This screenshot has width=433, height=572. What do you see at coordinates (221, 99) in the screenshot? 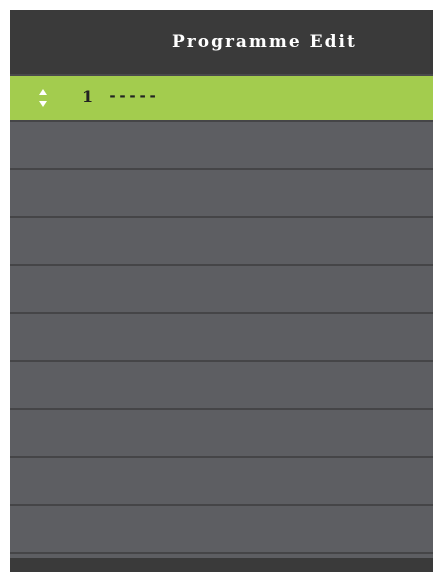
I see `programme-row: 1 -----` at bounding box center [221, 99].